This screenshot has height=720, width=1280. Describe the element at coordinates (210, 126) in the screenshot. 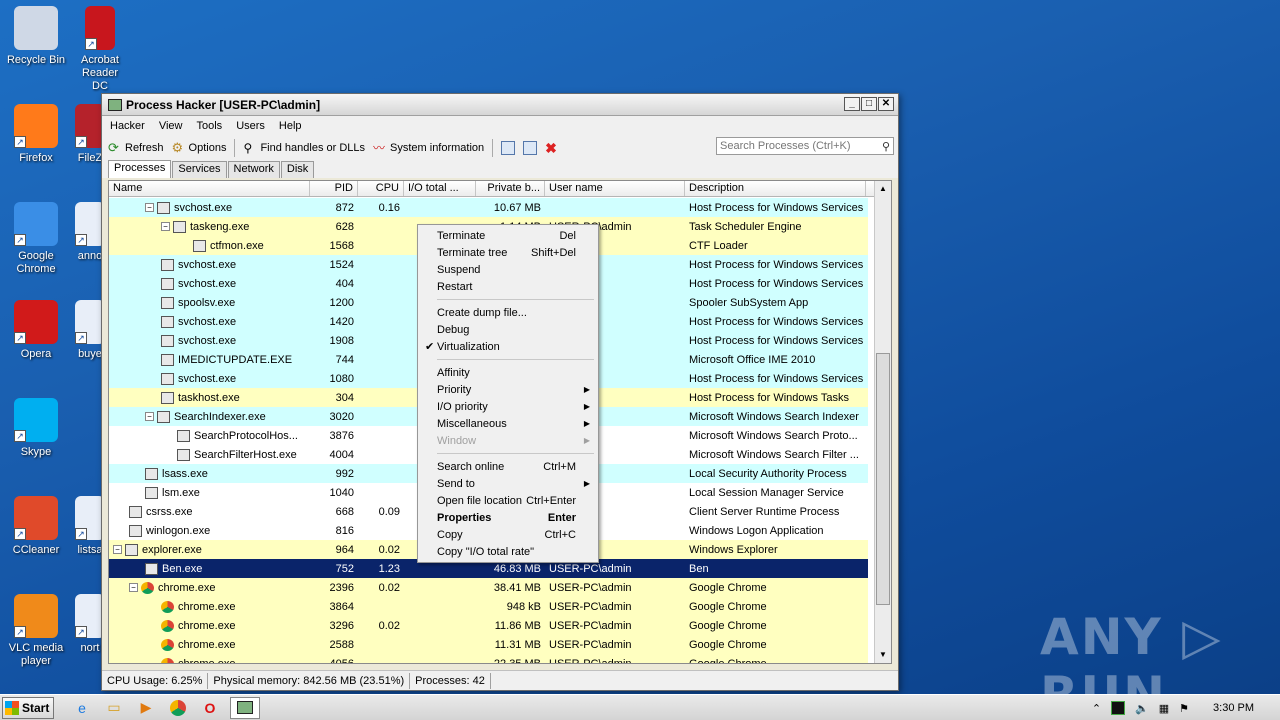

I see `menu-tools: Tools` at that location.